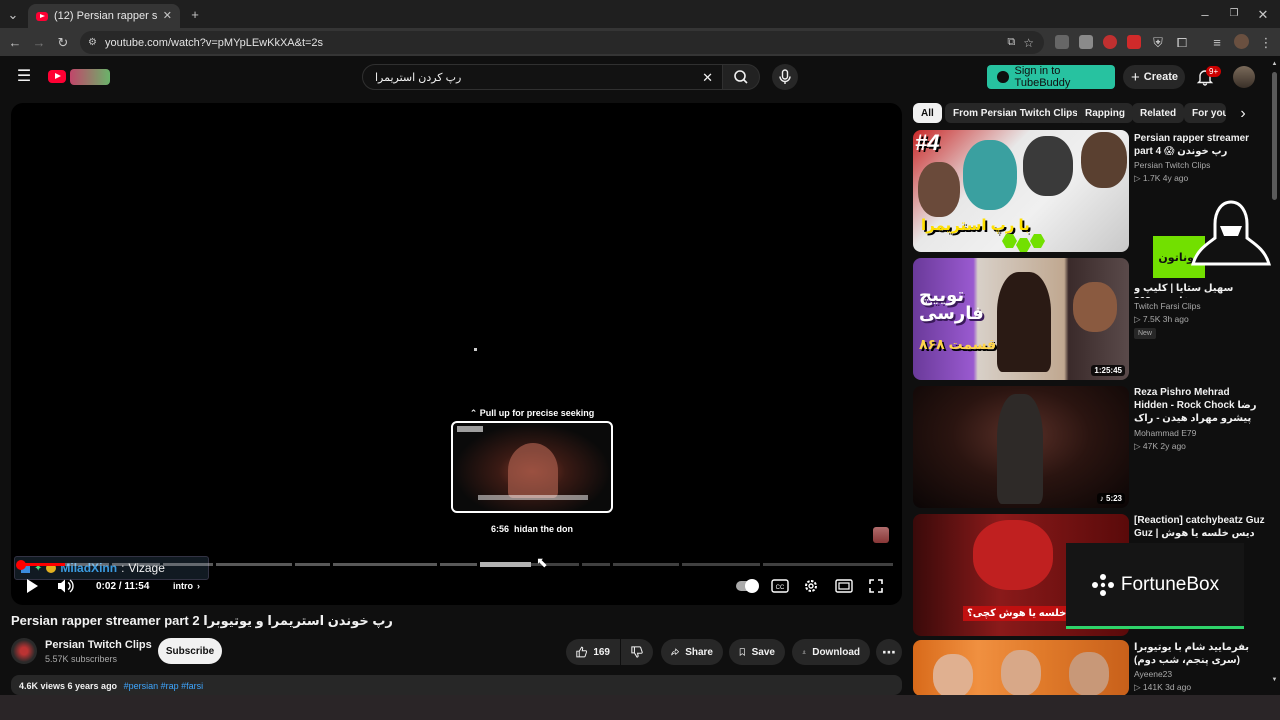 Image resolution: width=1280 pixels, height=720 pixels. I want to click on rec-channel-3: Mohammad E79, so click(1165, 433).